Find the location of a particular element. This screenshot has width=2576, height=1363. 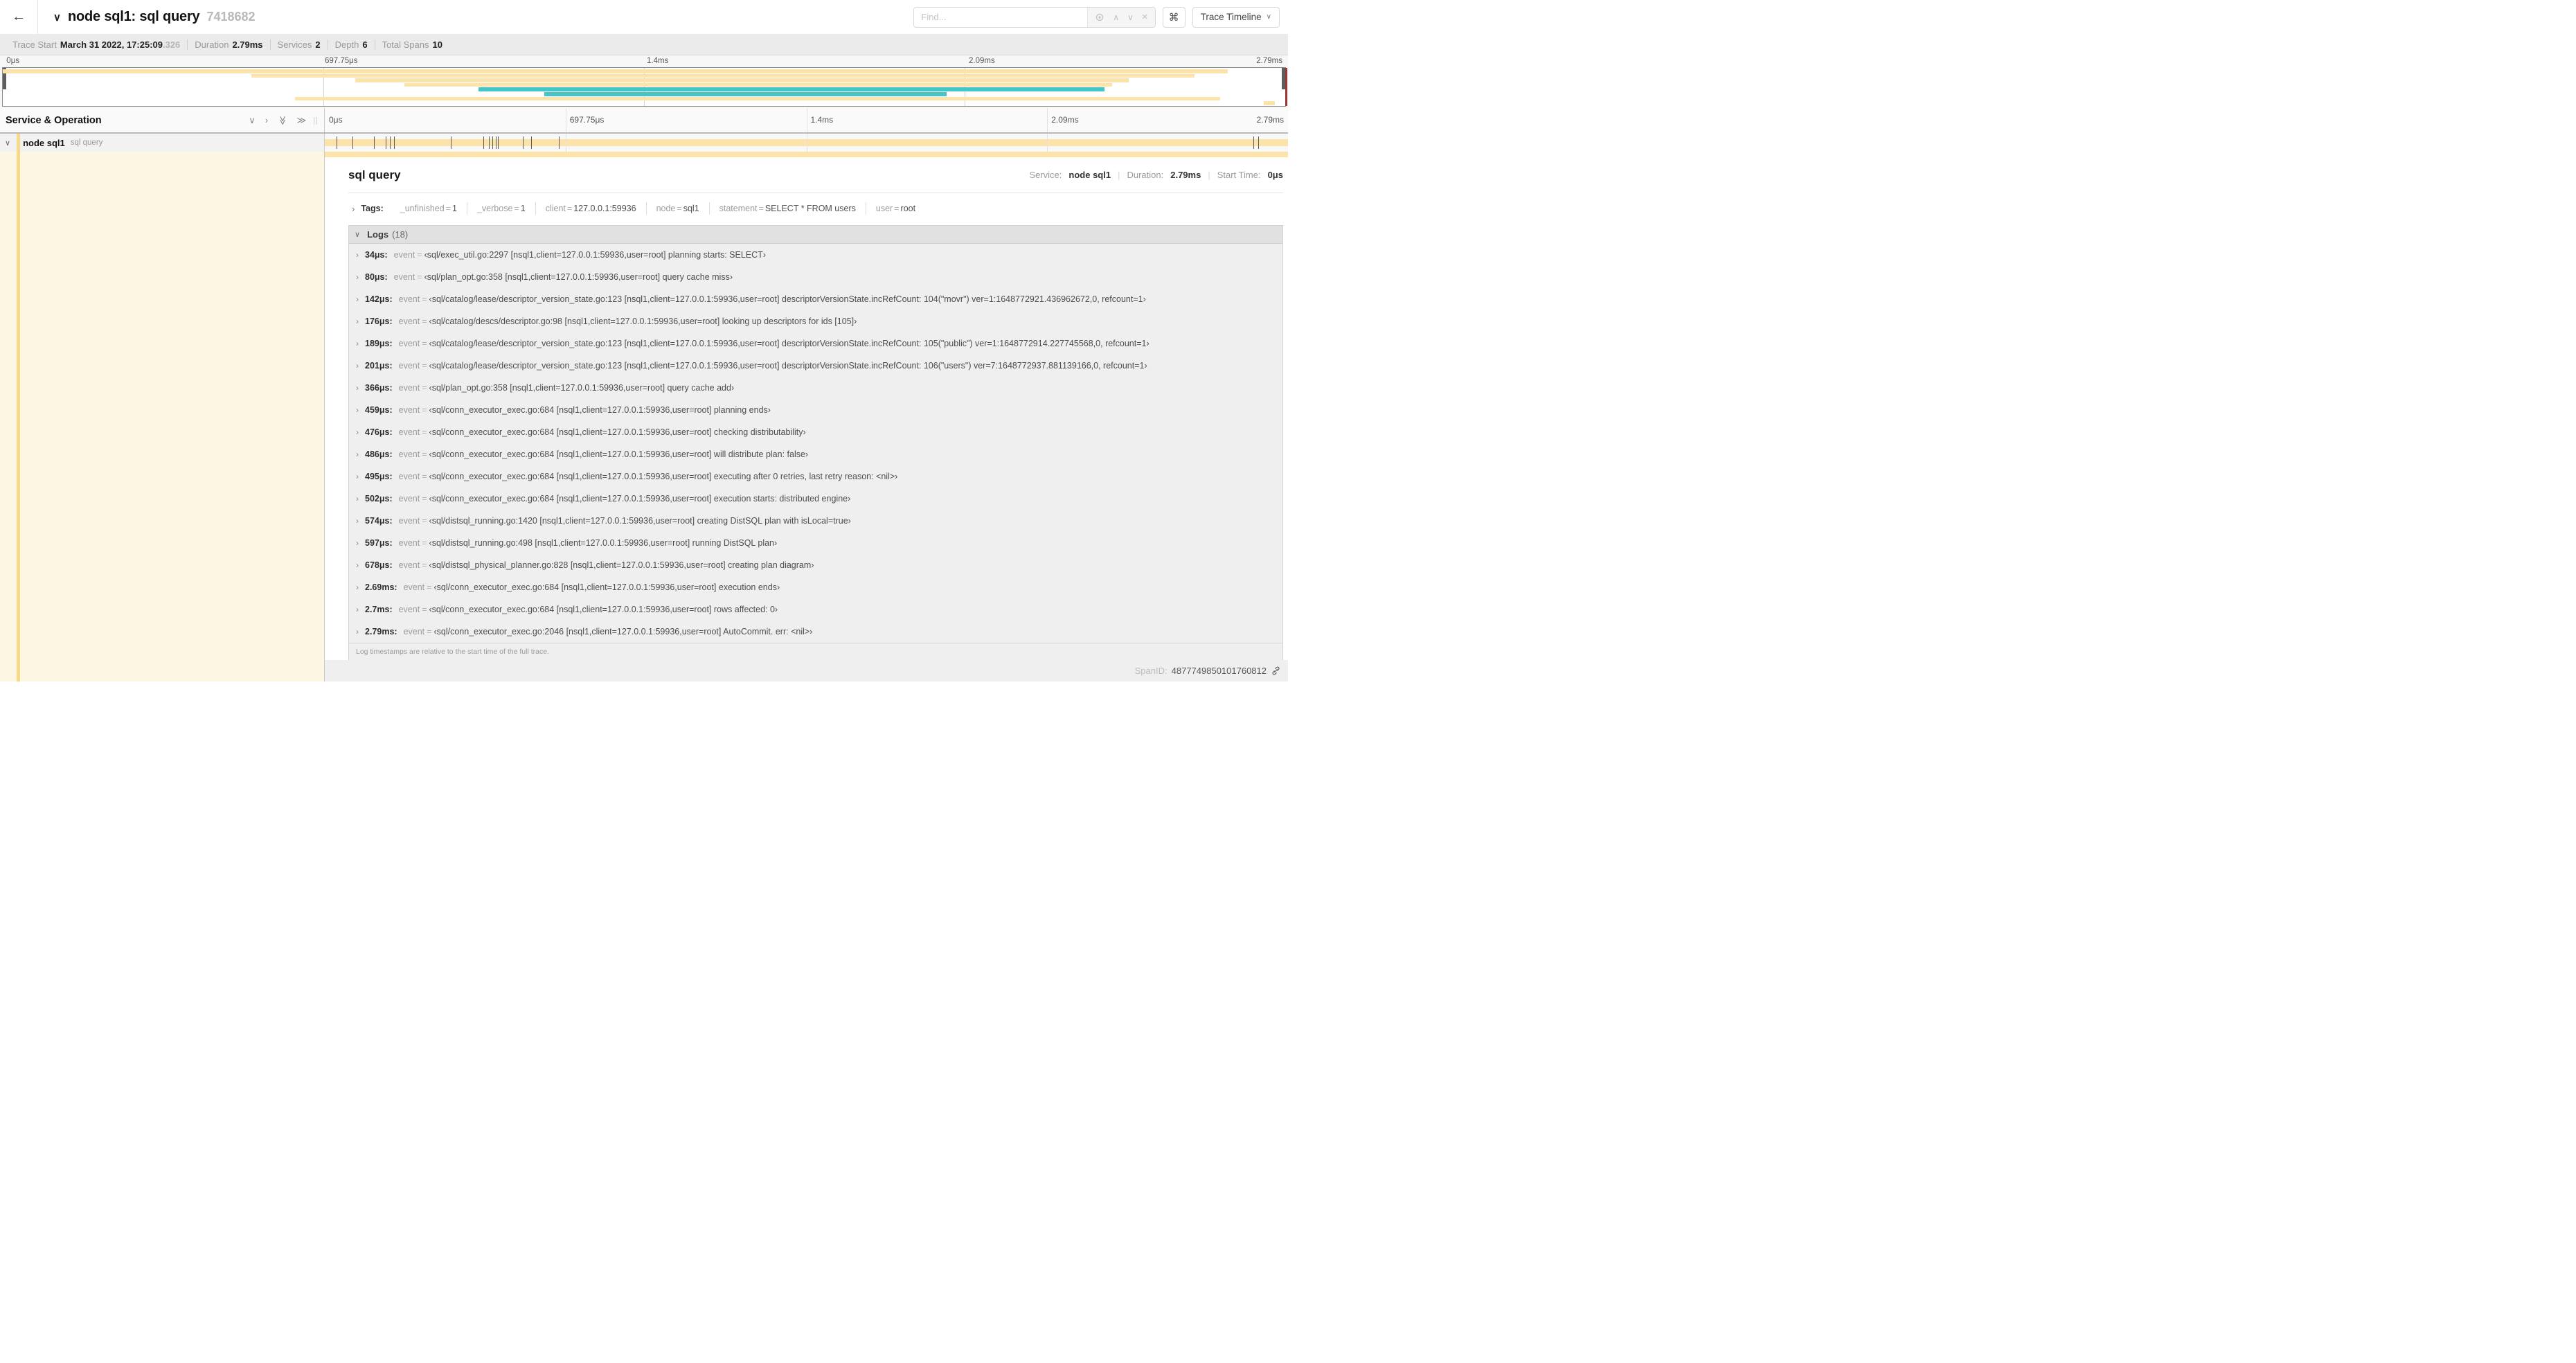

timeline-ruler: 0μs 697.75μs 1.4ms 2.09ms 2.79ms is located at coordinates (806, 120).